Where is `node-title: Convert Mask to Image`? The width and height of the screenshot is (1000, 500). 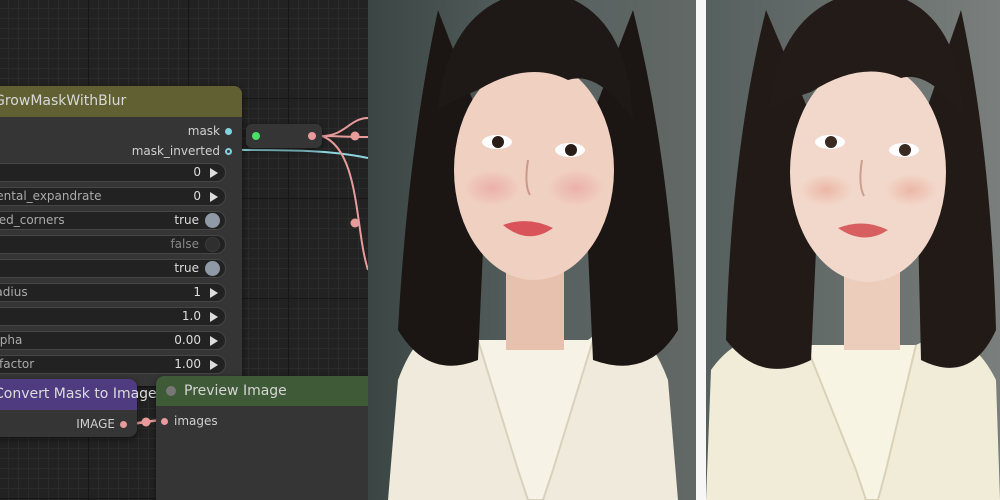 node-title: Convert Mask to Image is located at coordinates (78, 394).